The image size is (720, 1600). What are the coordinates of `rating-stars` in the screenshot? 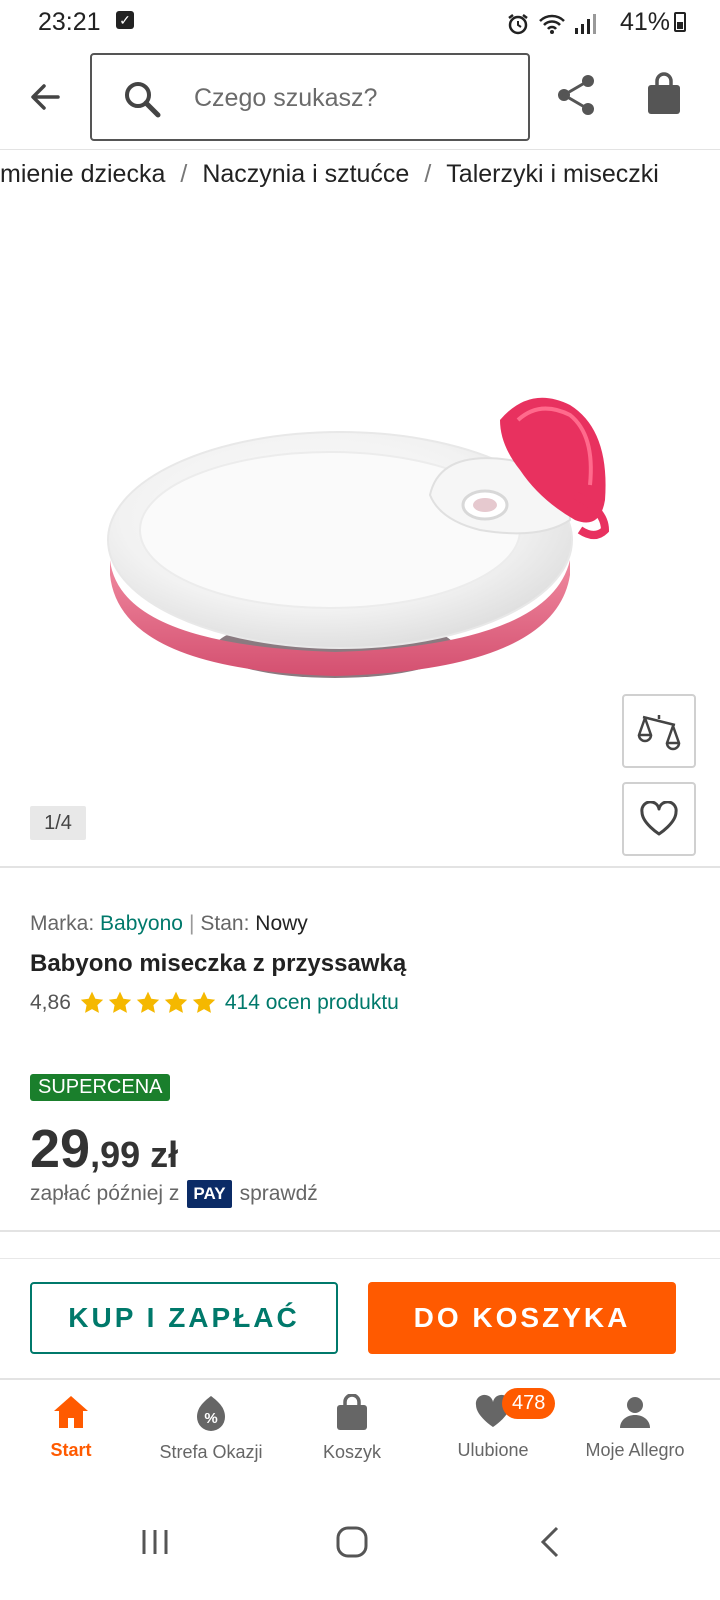 It's located at (148, 1003).